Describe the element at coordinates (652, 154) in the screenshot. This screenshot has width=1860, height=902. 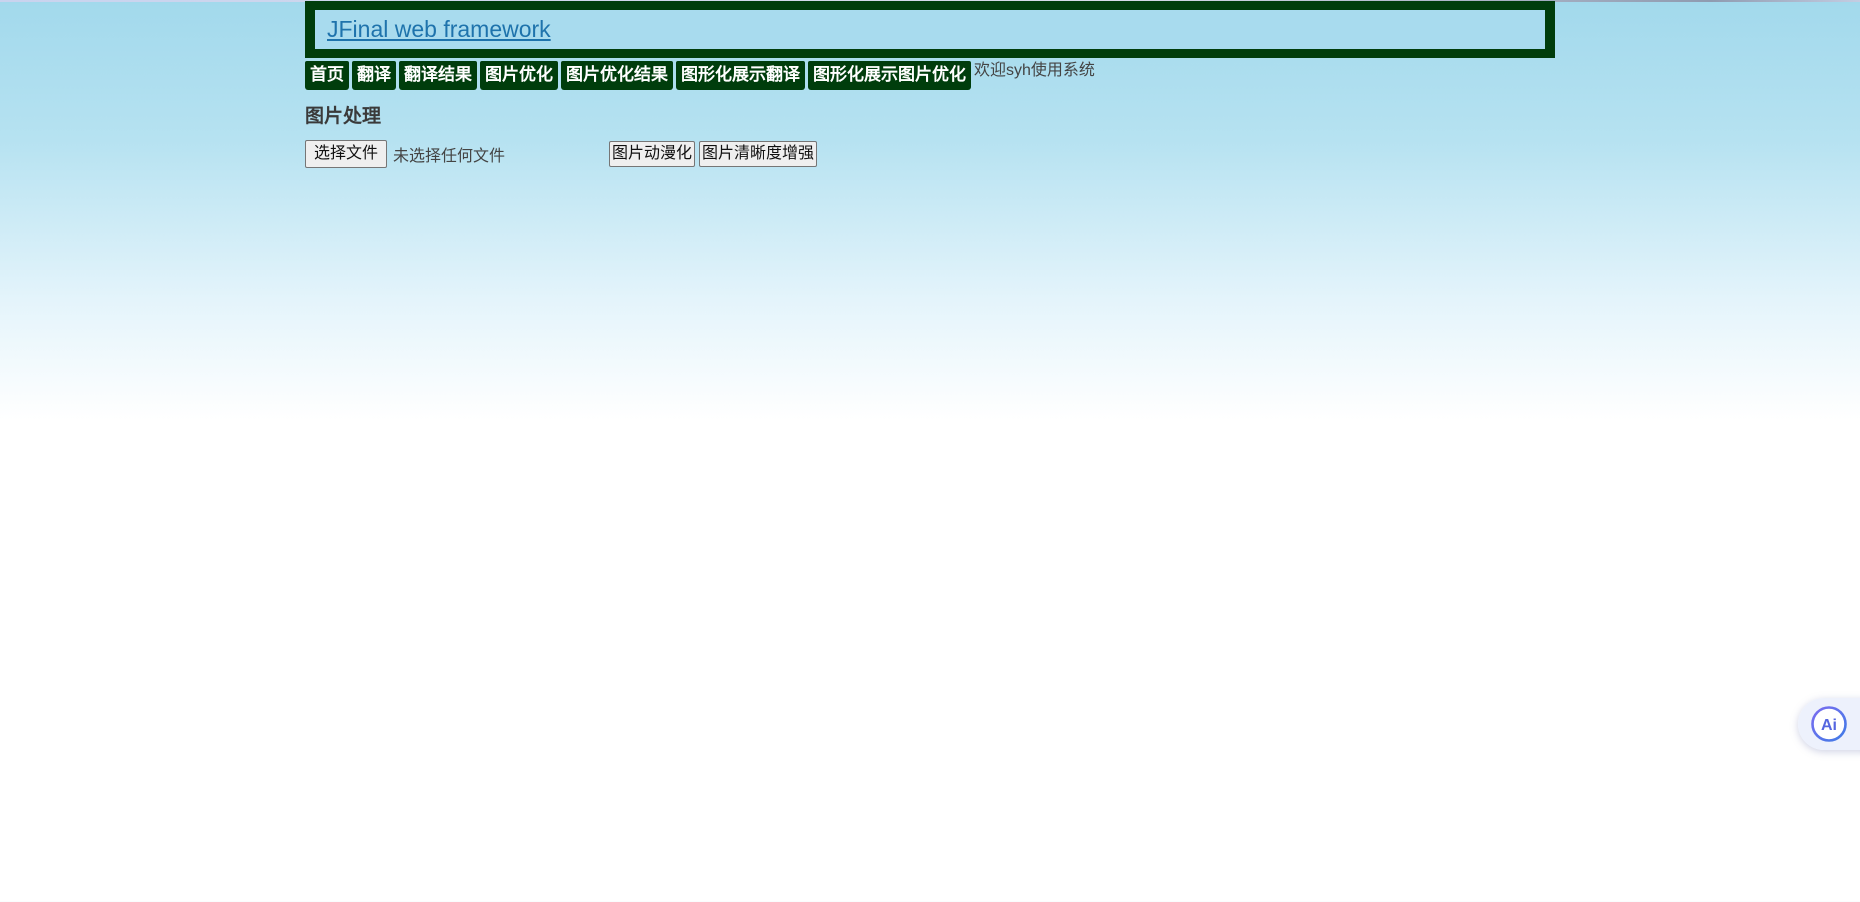
I see `anime-style-button: 图片动漫化` at that location.